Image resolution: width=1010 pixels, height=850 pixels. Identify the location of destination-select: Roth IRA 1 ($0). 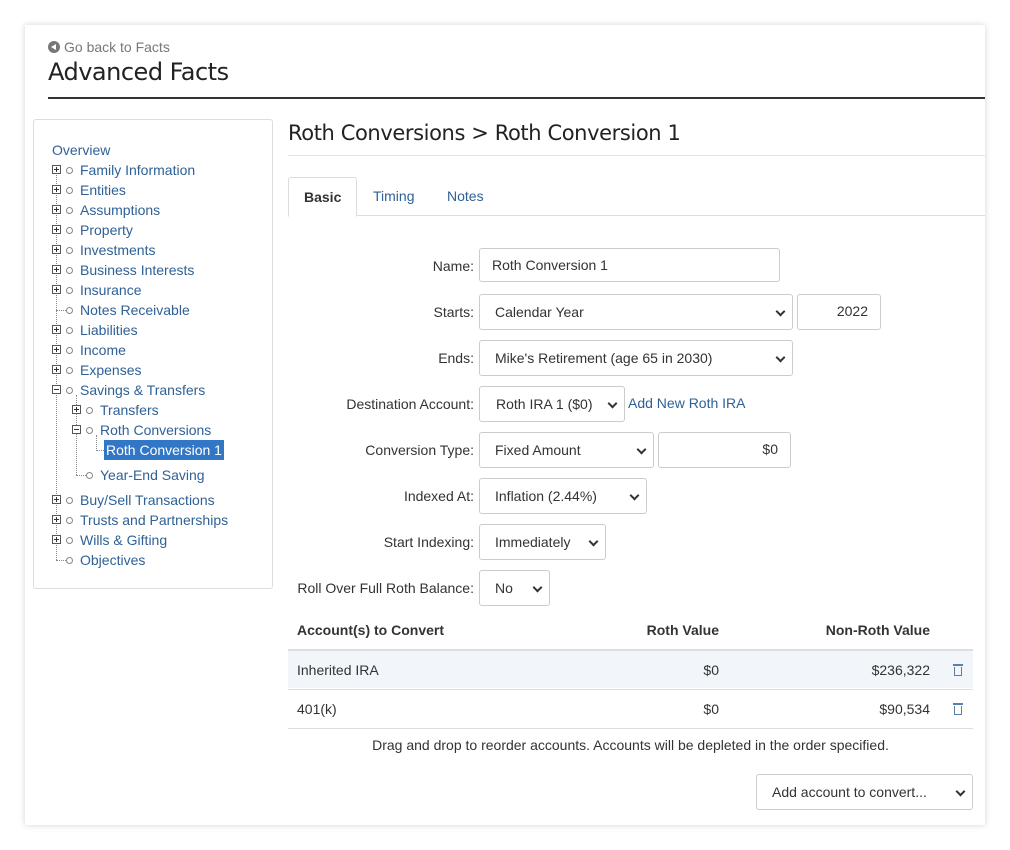
(552, 404).